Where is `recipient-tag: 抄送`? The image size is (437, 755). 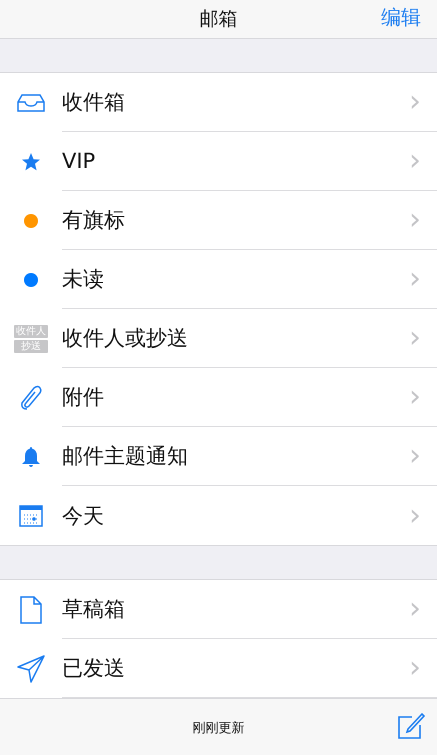
recipient-tag: 抄送 is located at coordinates (31, 346).